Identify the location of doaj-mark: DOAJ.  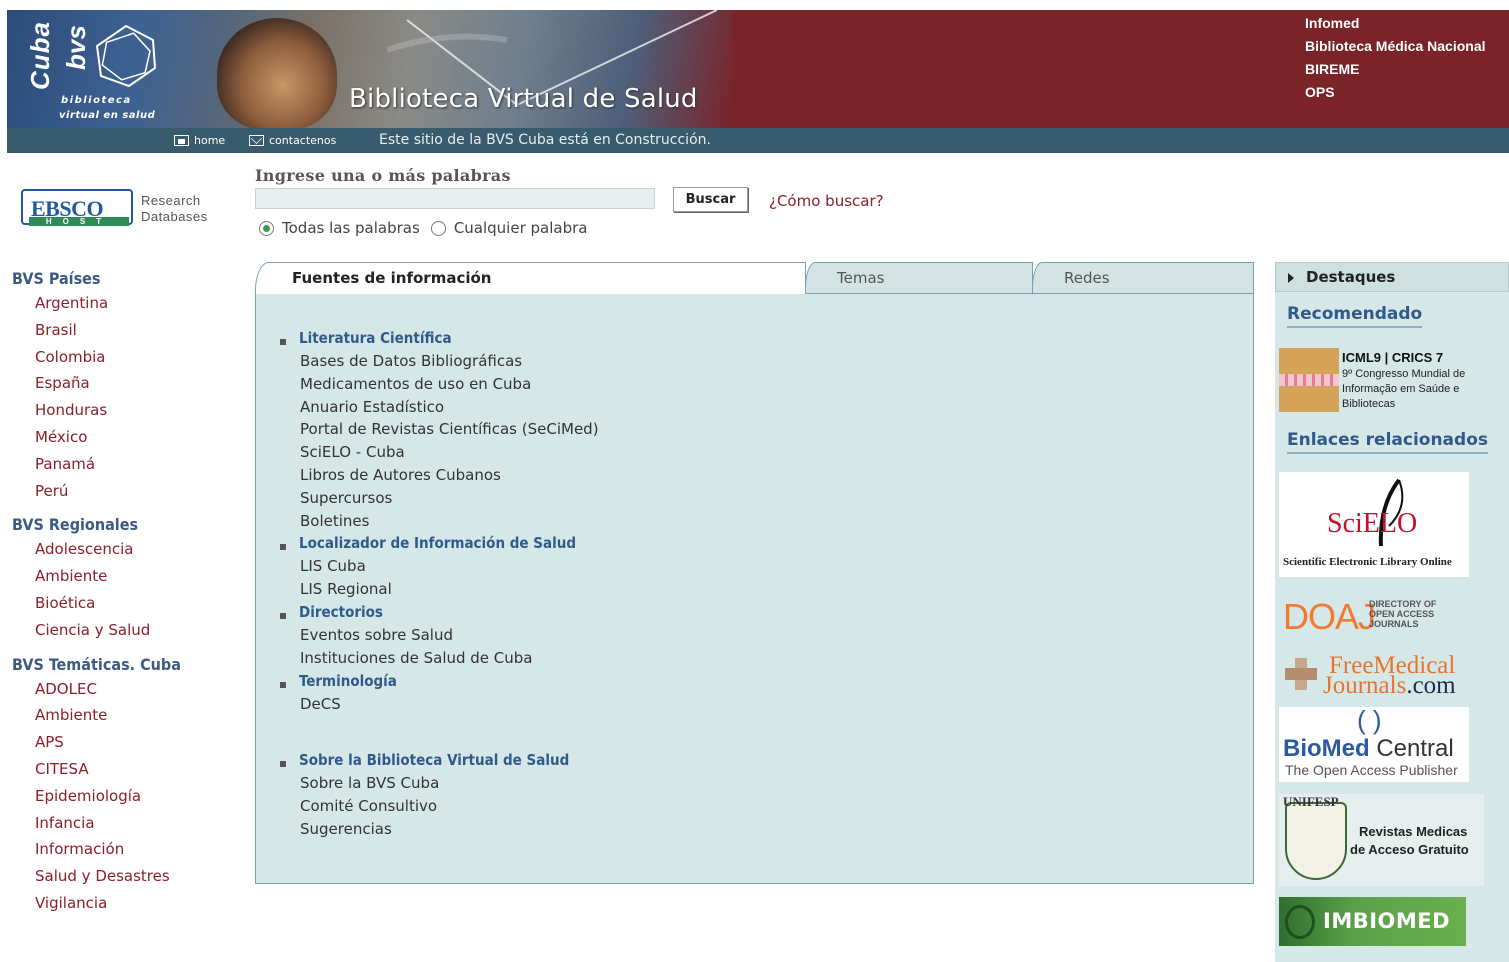
(1329, 616).